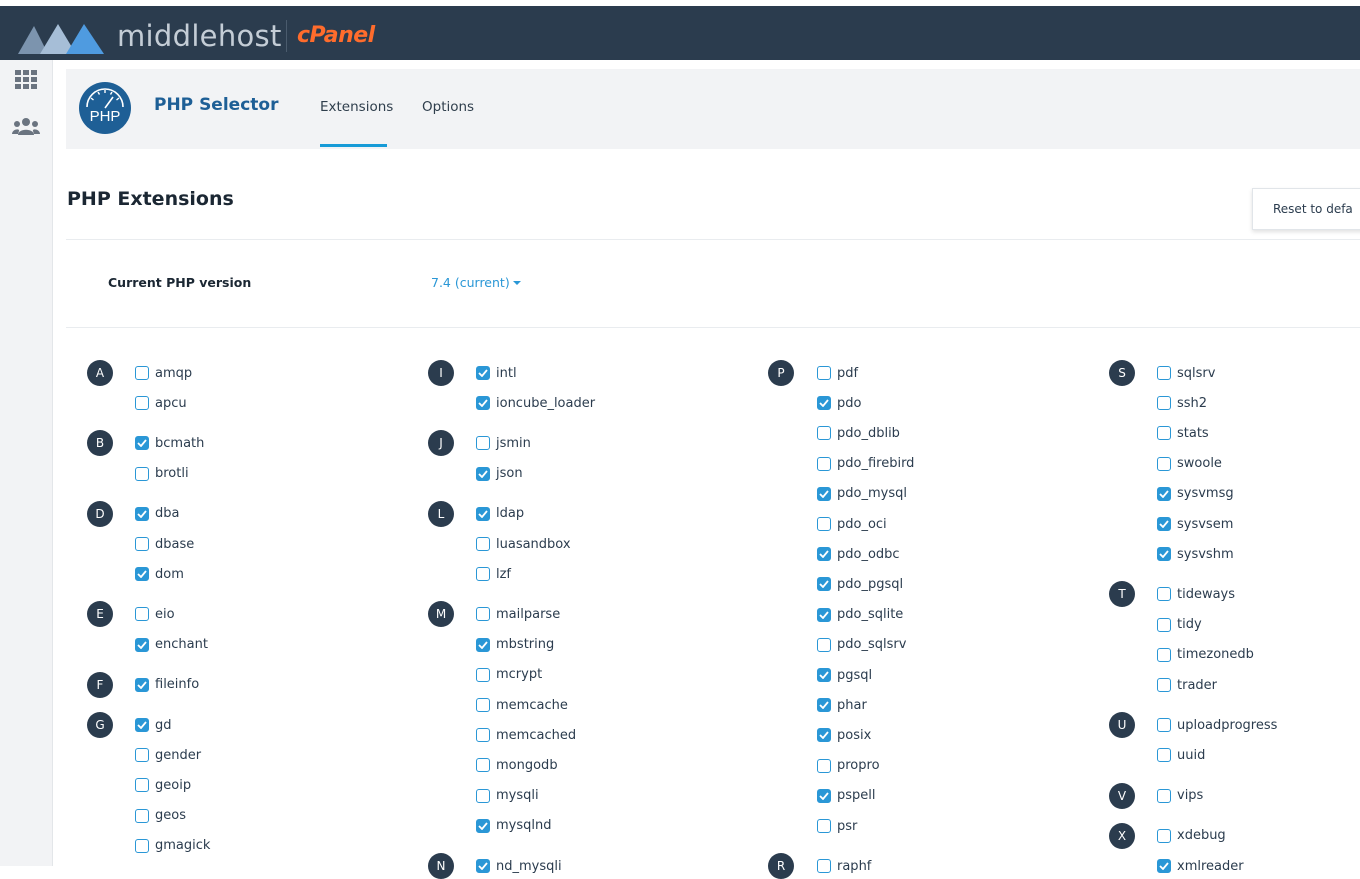 The image size is (1360, 879). Describe the element at coordinates (161, 403) in the screenshot. I see `extension-apcu: apcu` at that location.